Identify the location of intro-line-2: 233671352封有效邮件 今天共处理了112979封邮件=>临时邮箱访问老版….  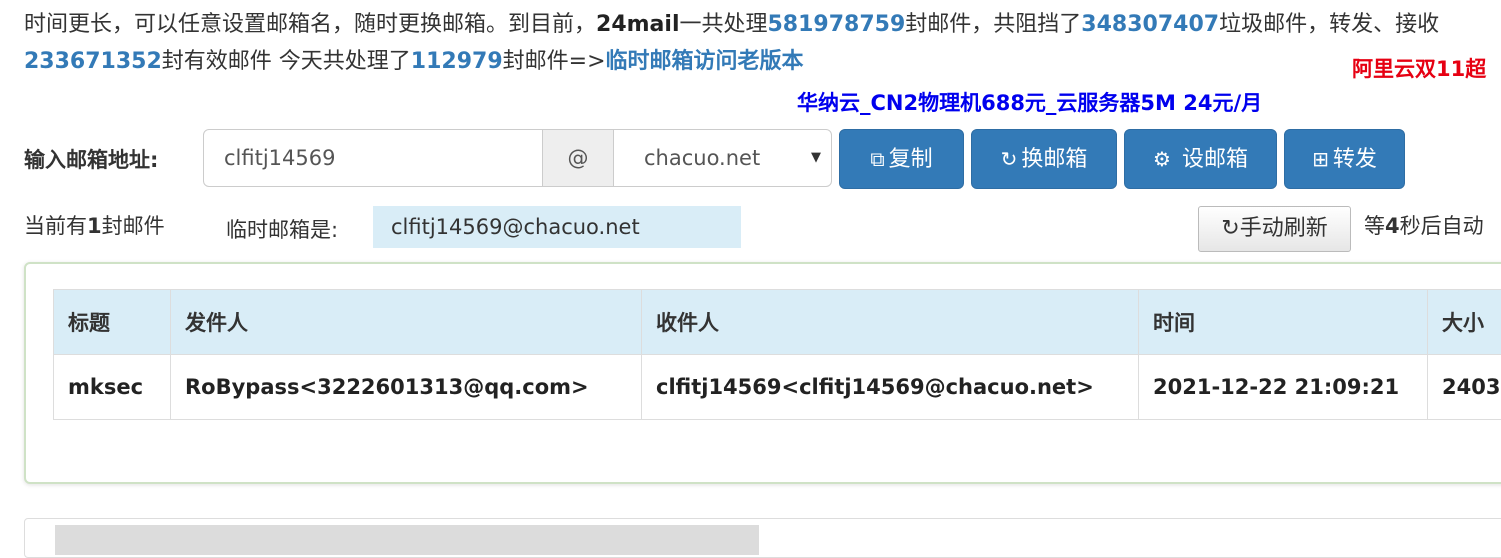
(414, 59).